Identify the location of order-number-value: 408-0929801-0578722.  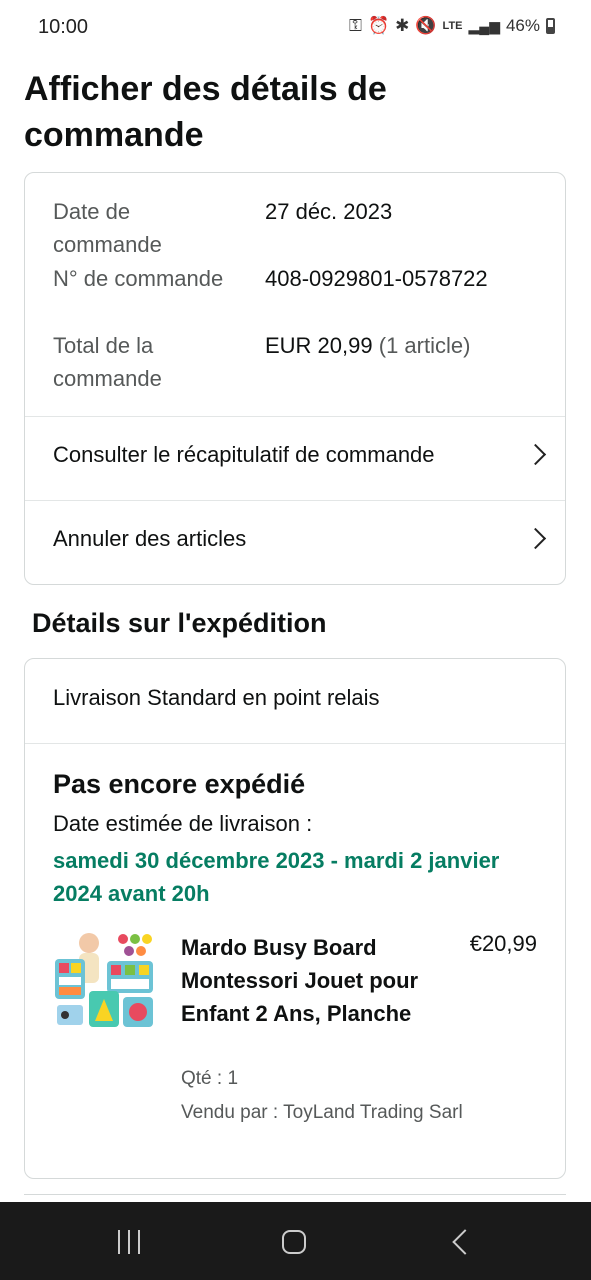
(376, 278).